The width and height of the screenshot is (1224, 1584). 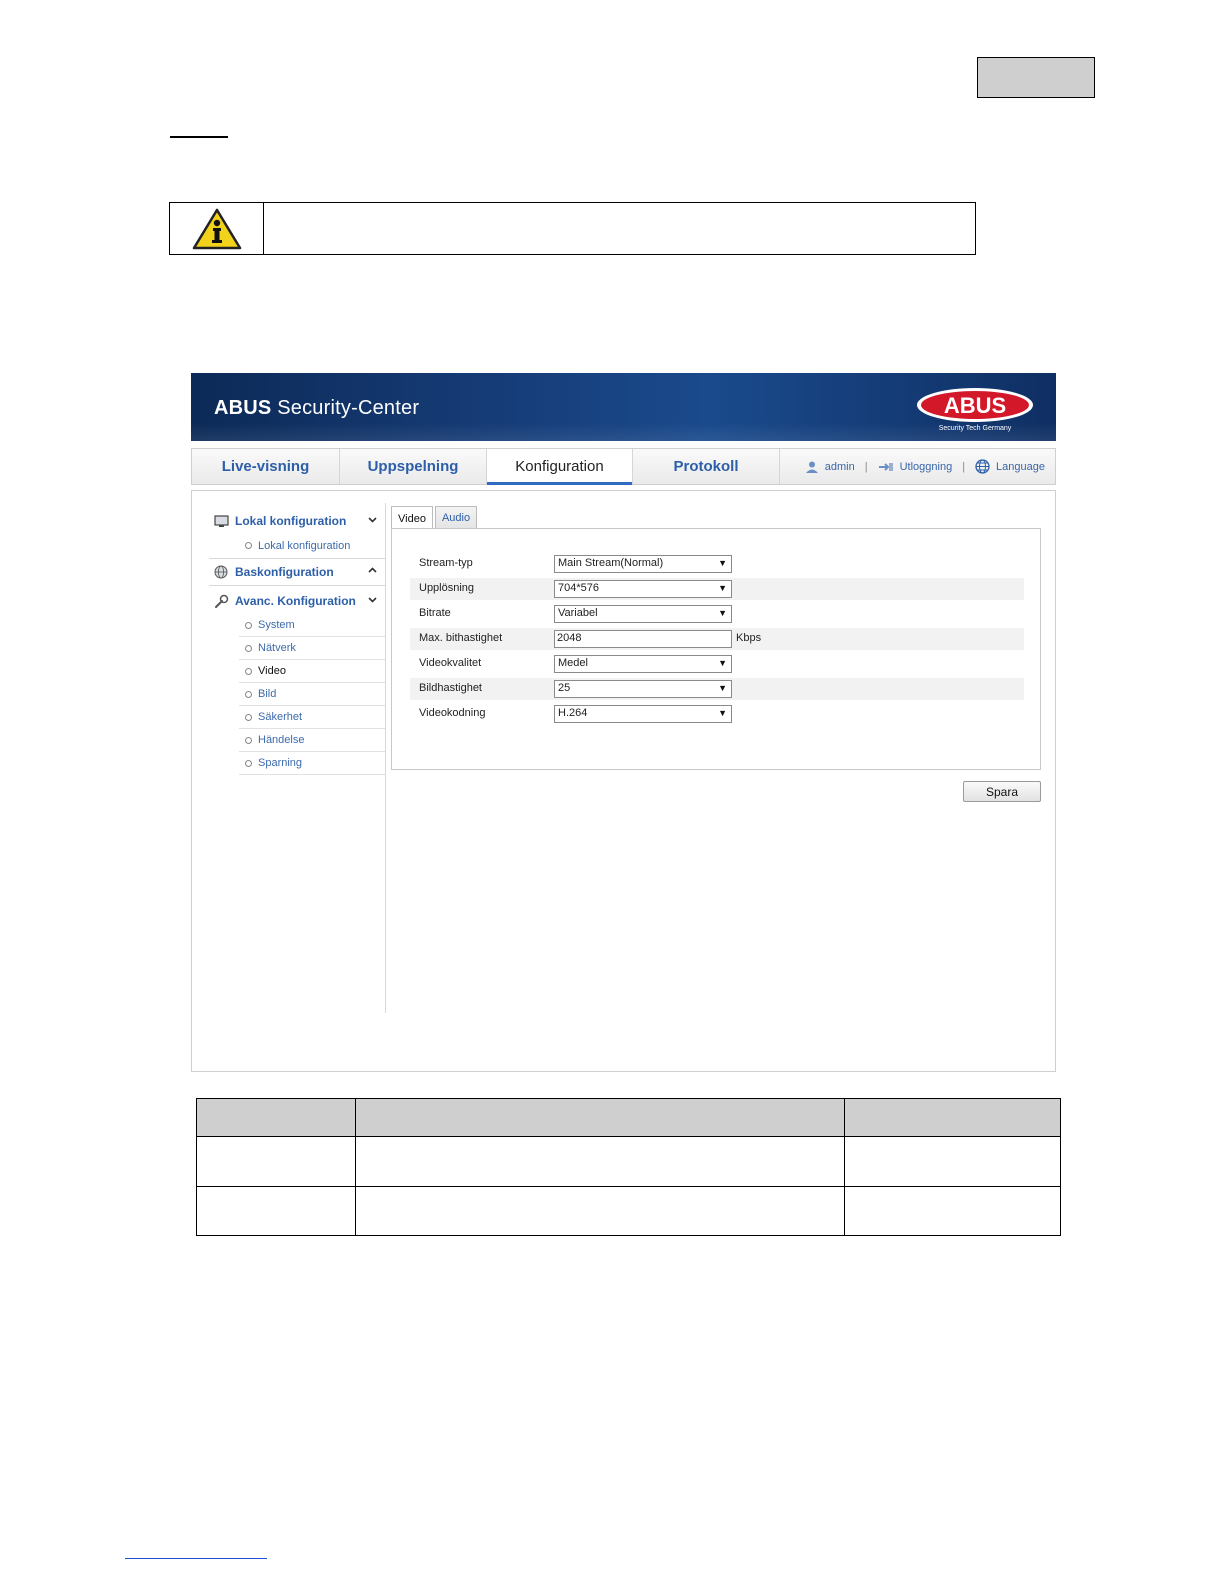 I want to click on sidebar-item-storage: Sparning, so click(x=312, y=763).